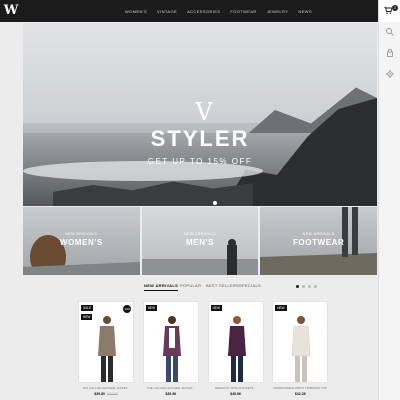 This screenshot has width=400, height=400. What do you see at coordinates (112, 394) in the screenshot?
I see `price-old: $44.00` at bounding box center [112, 394].